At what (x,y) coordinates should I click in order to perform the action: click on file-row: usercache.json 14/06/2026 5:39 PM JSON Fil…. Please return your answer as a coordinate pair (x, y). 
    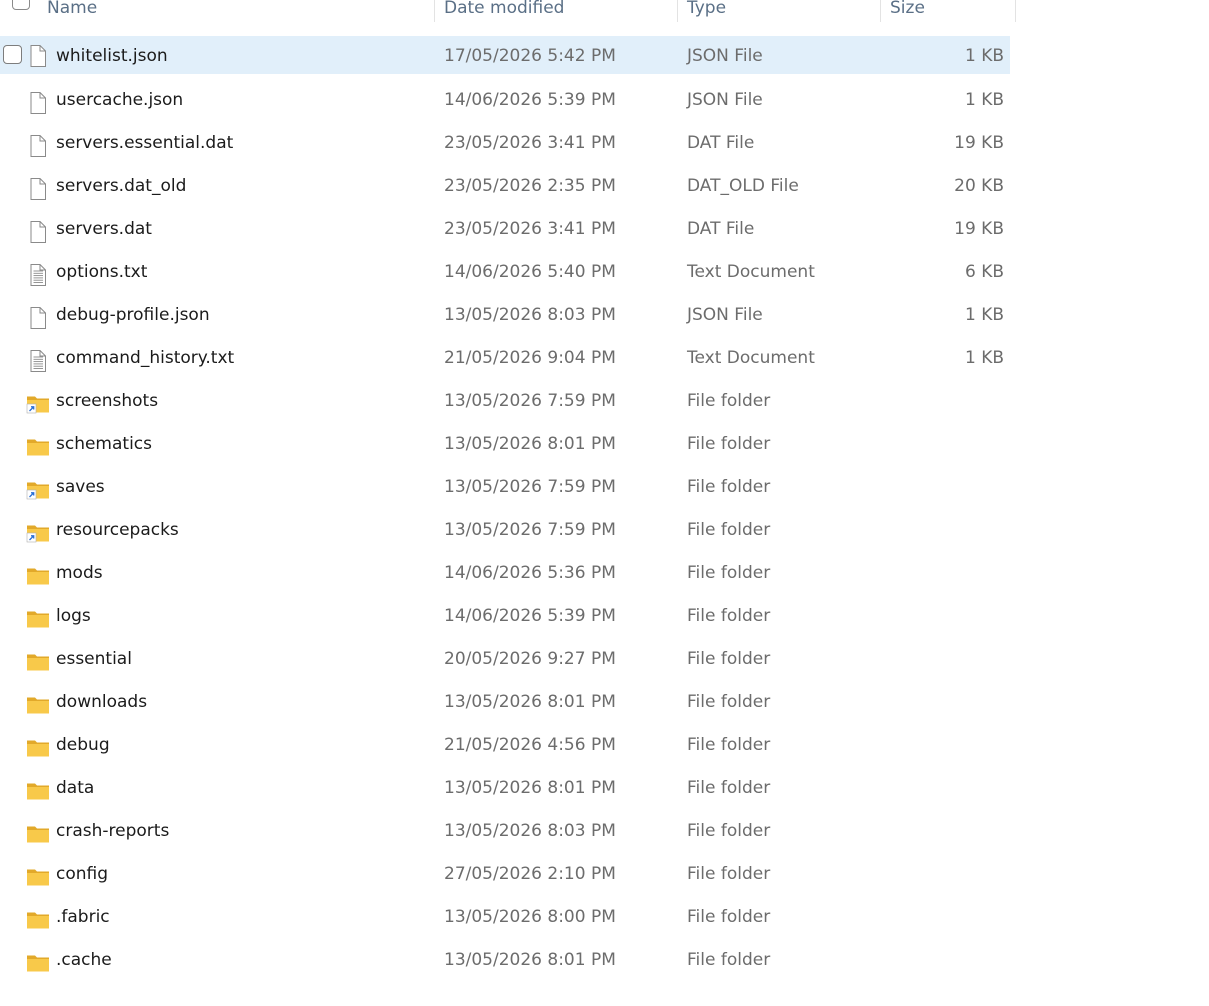
    Looking at the image, I should click on (505, 100).